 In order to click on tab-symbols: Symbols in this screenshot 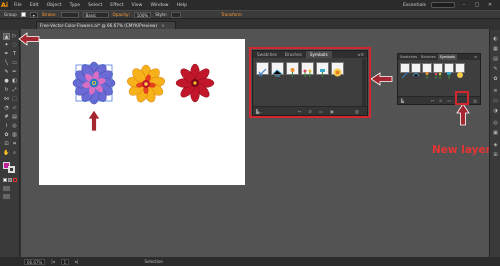, I will do `click(447, 57)`.